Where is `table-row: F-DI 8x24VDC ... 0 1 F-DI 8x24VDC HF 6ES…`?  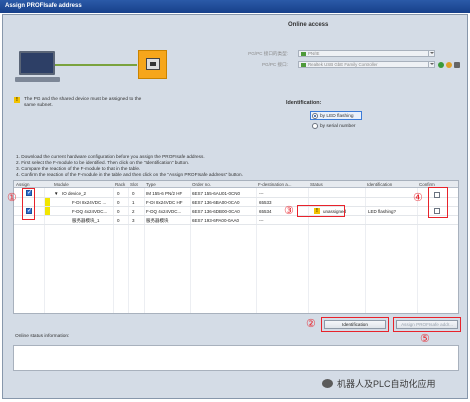
table-row: F-DI 8x24VDC ... 0 1 F-DI 8x24VDC HF 6ES… is located at coordinates (236, 199).